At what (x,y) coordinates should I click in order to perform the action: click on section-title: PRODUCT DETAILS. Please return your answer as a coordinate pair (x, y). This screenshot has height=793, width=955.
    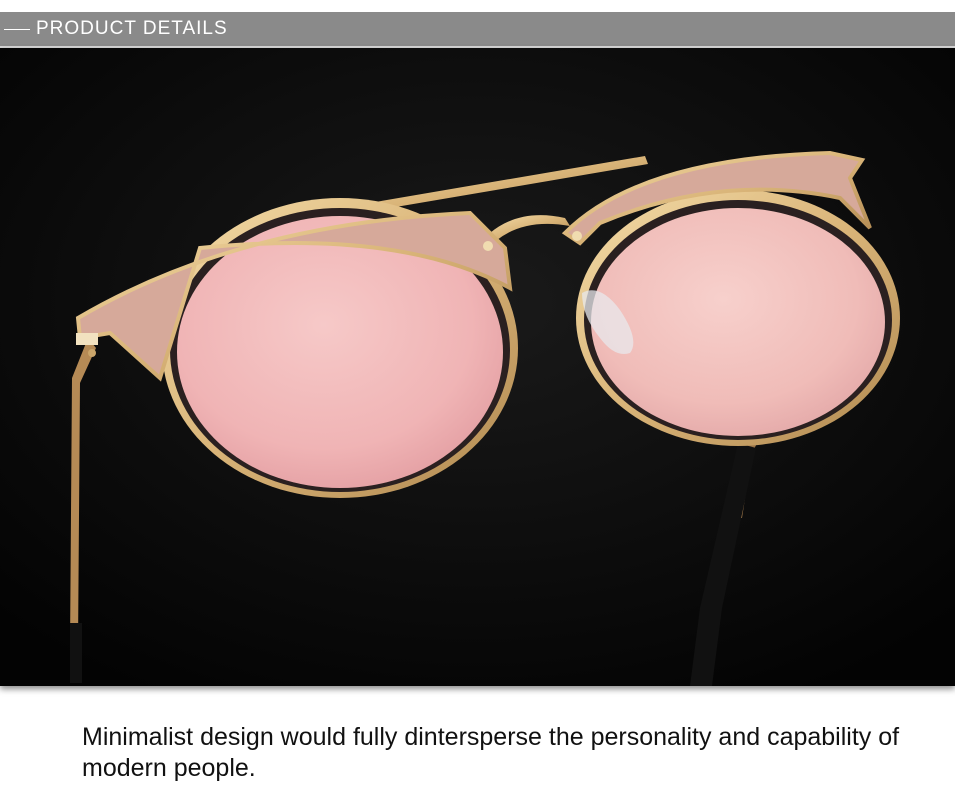
    Looking at the image, I should click on (132, 28).